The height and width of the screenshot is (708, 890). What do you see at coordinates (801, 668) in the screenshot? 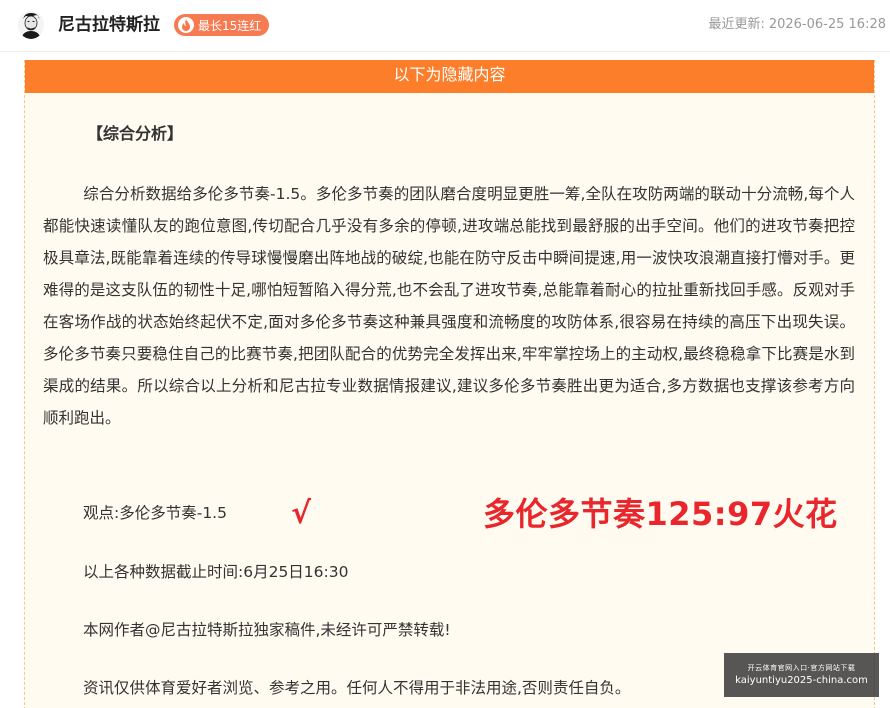
I see `watermark-title: 开云体育官网入口·官方网站下载` at bounding box center [801, 668].